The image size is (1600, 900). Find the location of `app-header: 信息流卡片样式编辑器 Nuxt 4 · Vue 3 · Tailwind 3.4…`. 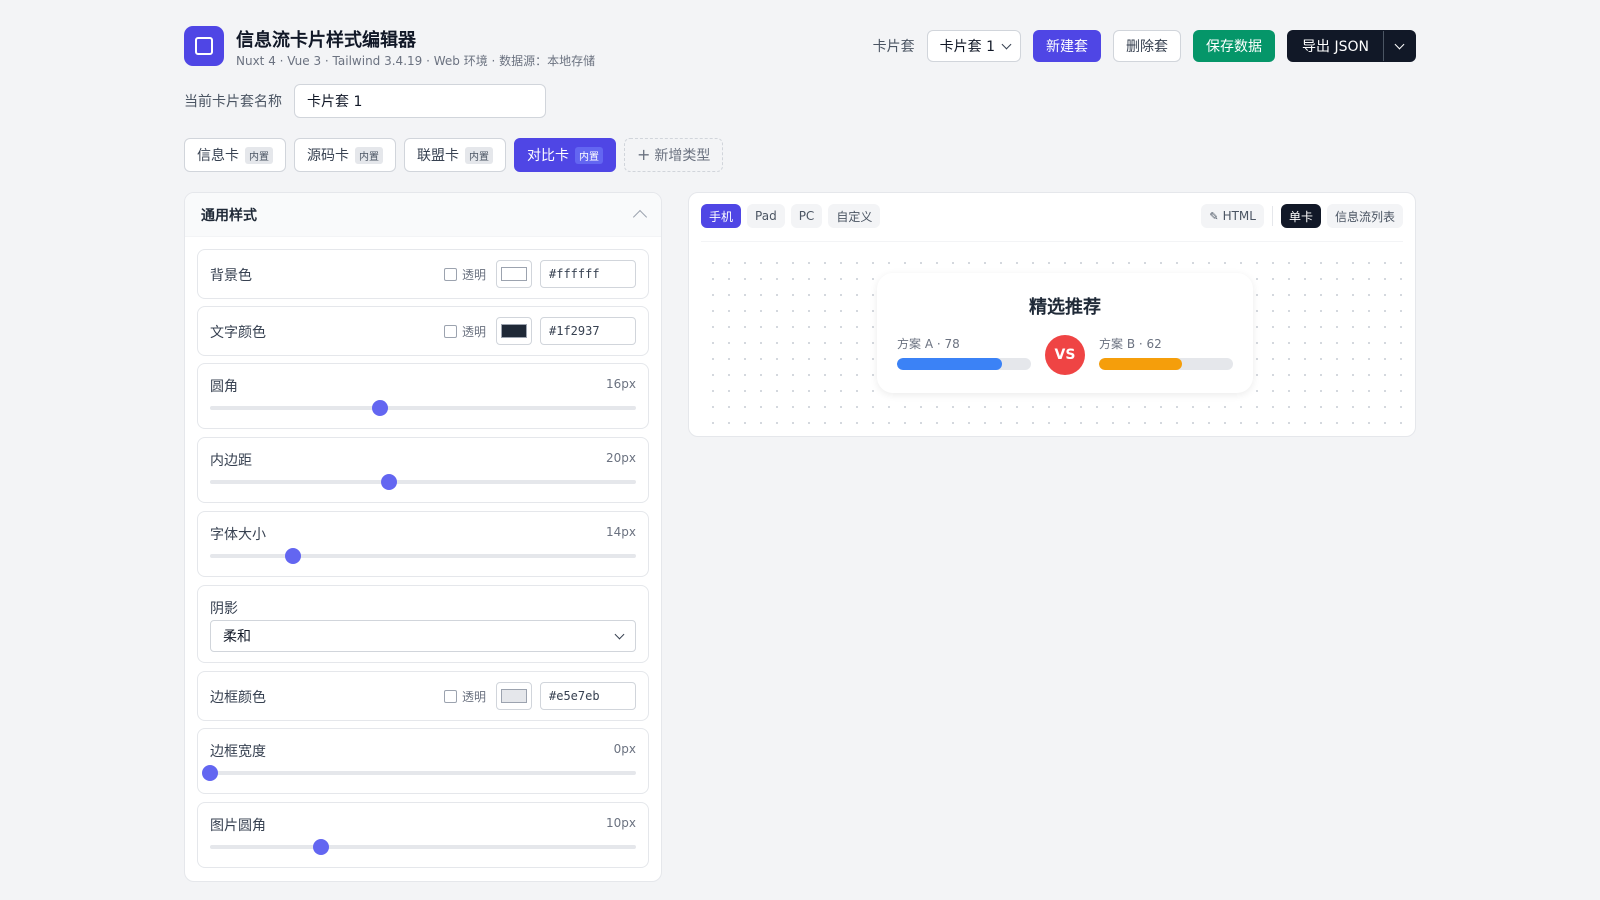

app-header: 信息流卡片样式编辑器 Nuxt 4 · Vue 3 · Tailwind 3.4… is located at coordinates (800, 47).